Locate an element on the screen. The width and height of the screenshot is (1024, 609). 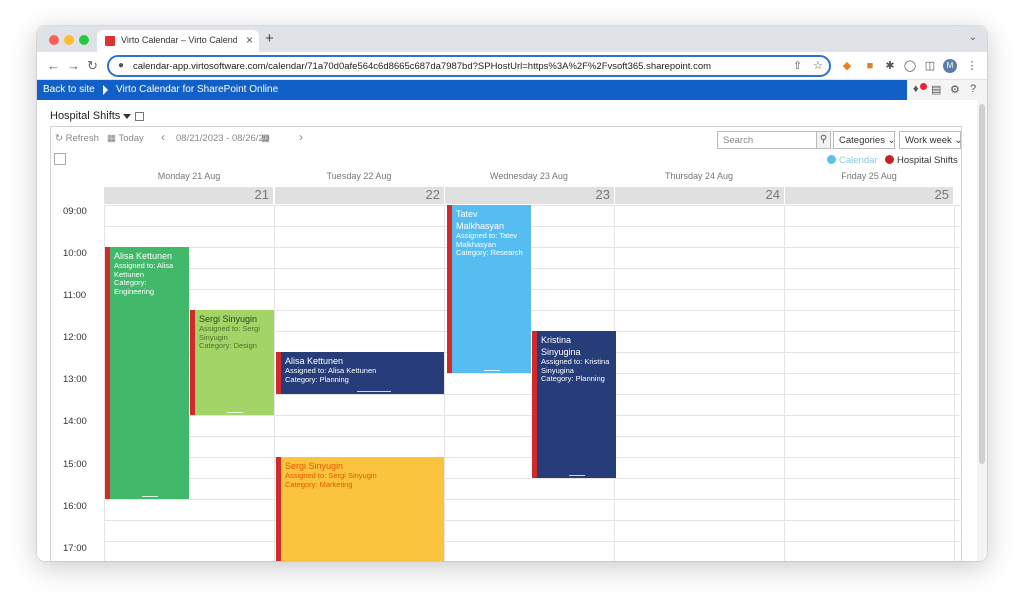
caret-down-icon is located at coordinates (127, 116).